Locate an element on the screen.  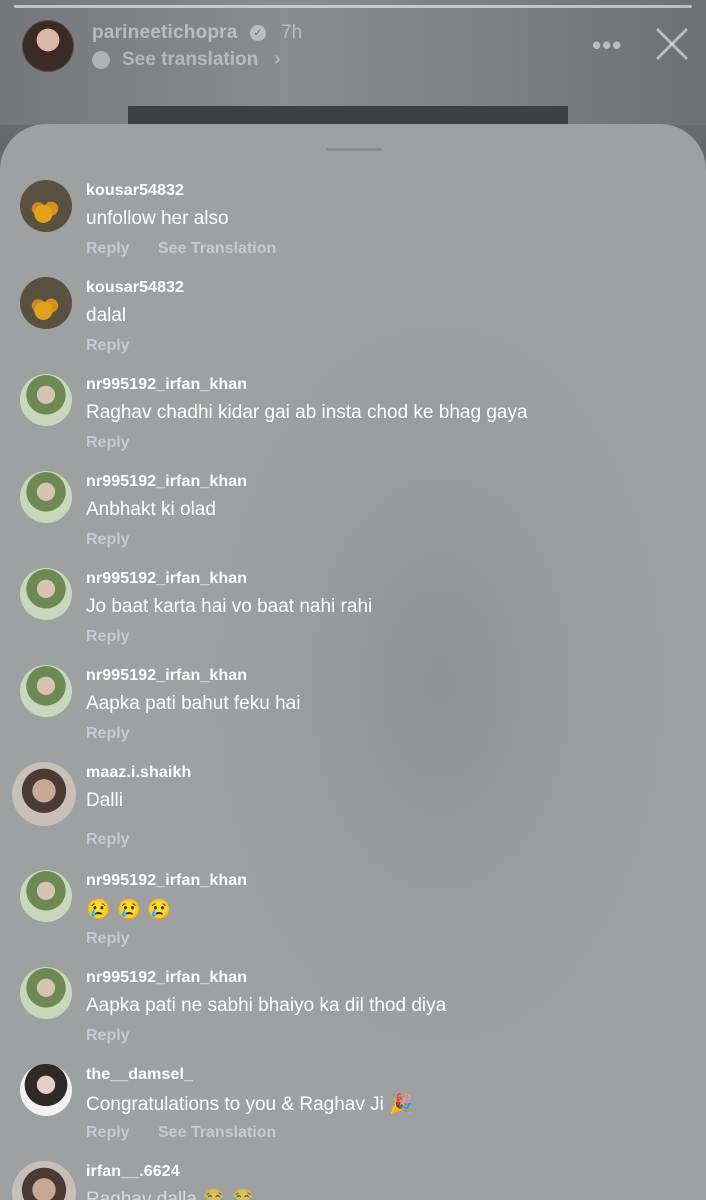
comment-text: Anbhakt ki olad is located at coordinates (151, 509).